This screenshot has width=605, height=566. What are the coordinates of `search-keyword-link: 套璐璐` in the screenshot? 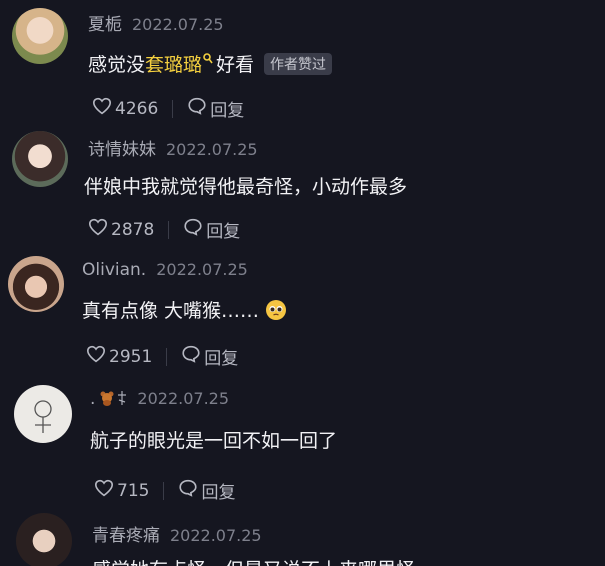 It's located at (173, 65).